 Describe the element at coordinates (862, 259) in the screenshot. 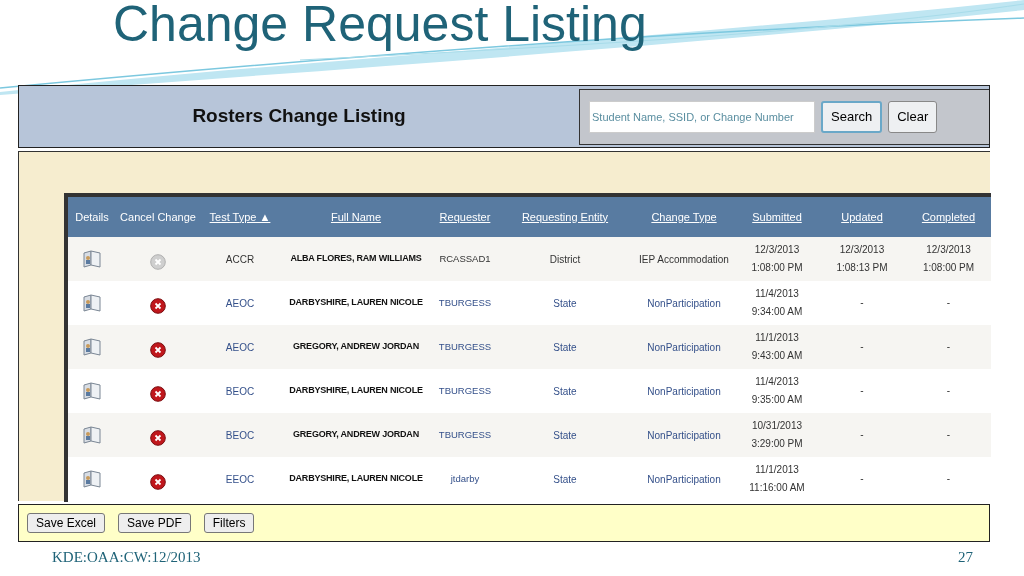

I see `table-cell-text: 12/3/2013 1:08:13 PM` at that location.